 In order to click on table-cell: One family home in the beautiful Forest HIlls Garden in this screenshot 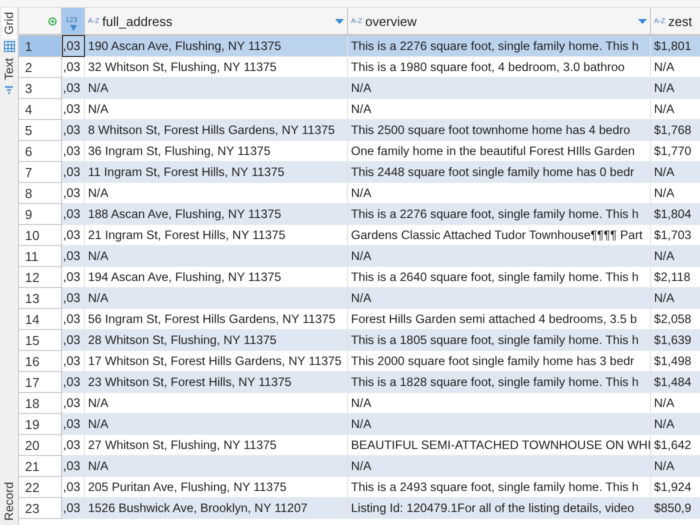, I will do `click(499, 151)`.